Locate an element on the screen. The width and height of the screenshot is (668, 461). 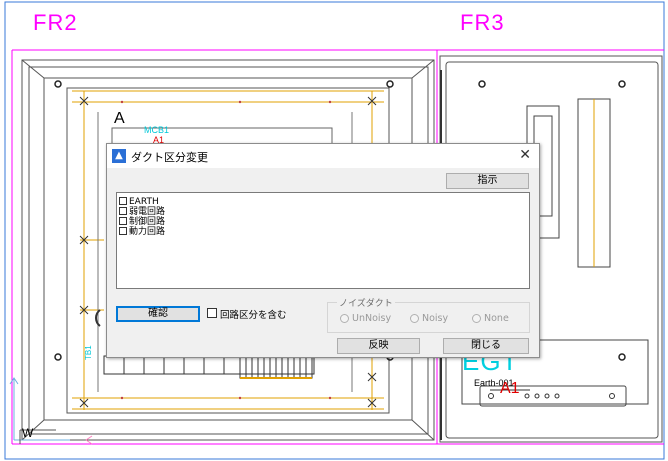
list-item-label: 制御回路 is located at coordinates (147, 222).